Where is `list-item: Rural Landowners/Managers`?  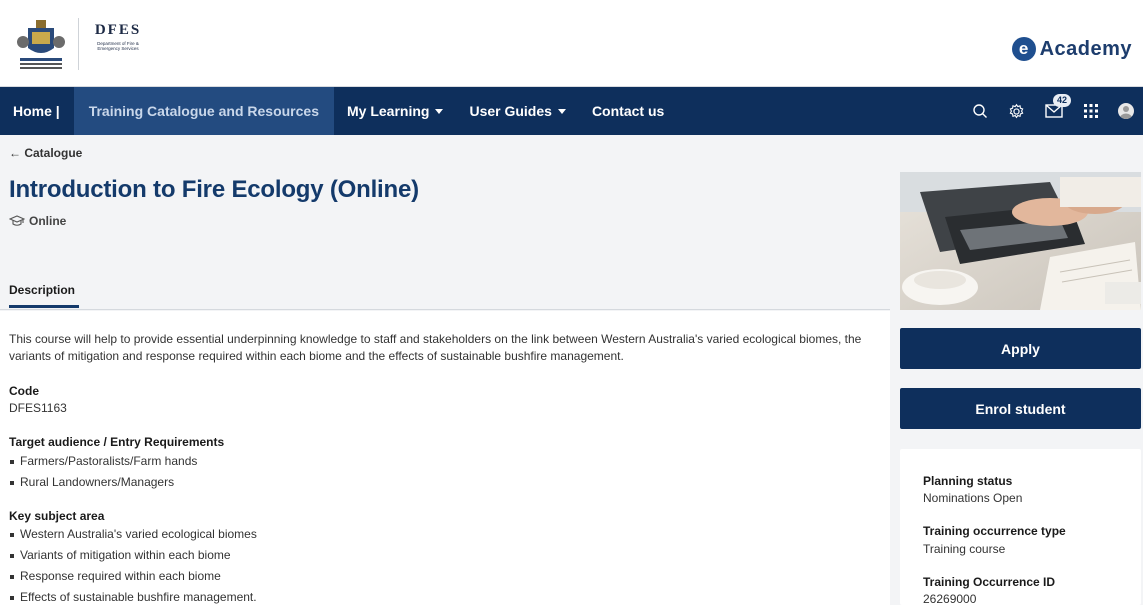
list-item: Rural Landowners/Managers is located at coordinates (103, 482).